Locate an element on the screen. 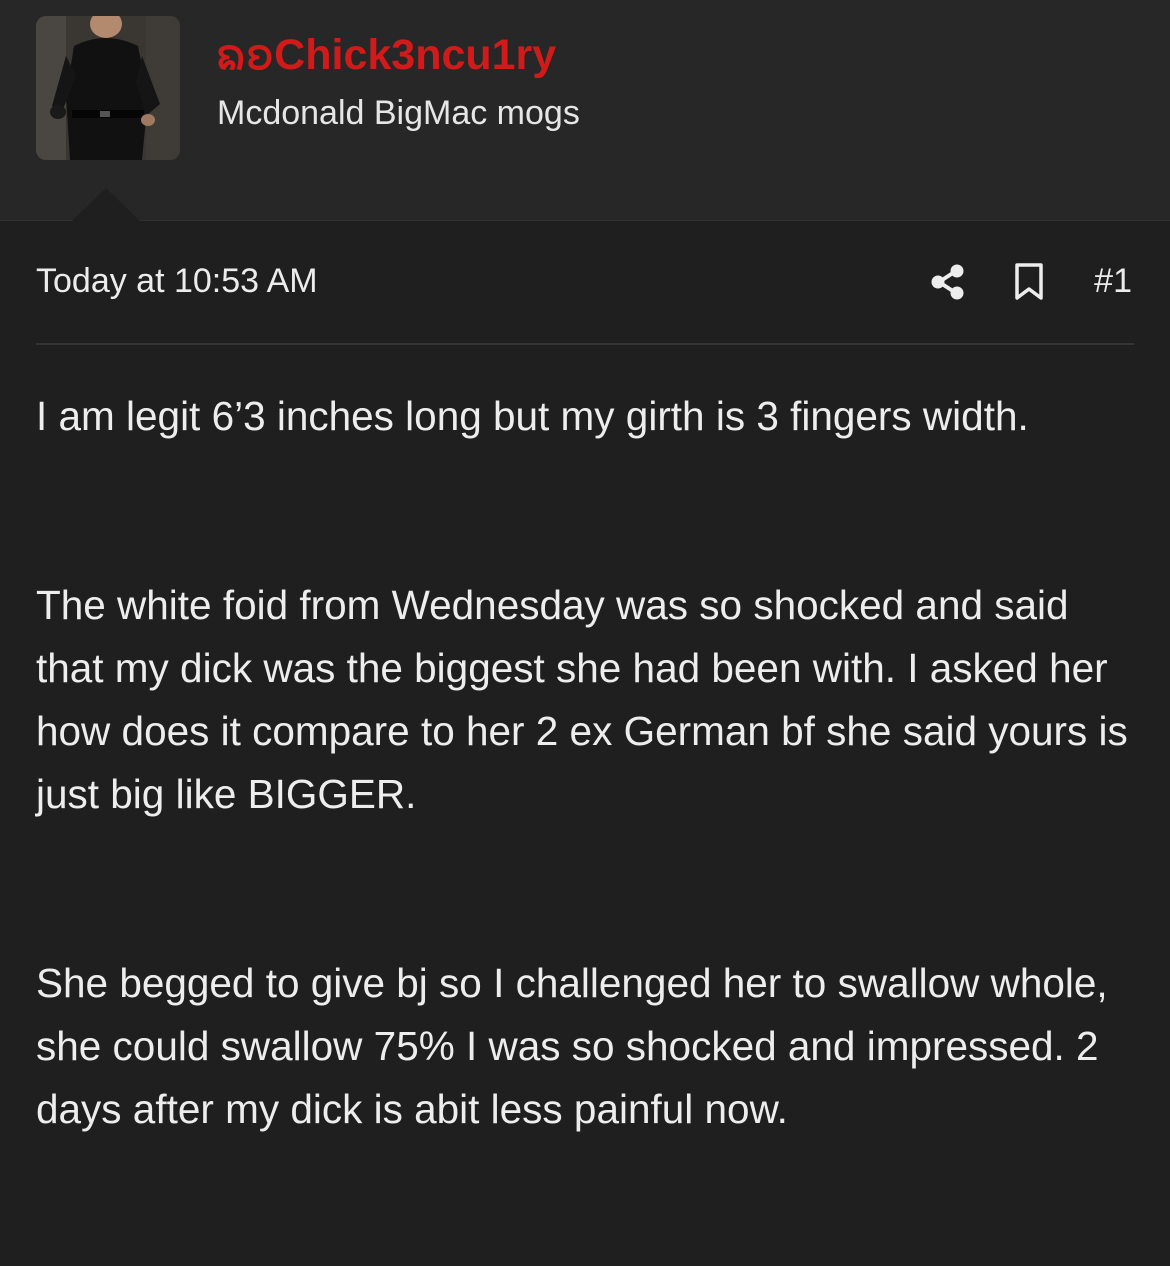  bookmark-icon is located at coordinates (1029, 282).